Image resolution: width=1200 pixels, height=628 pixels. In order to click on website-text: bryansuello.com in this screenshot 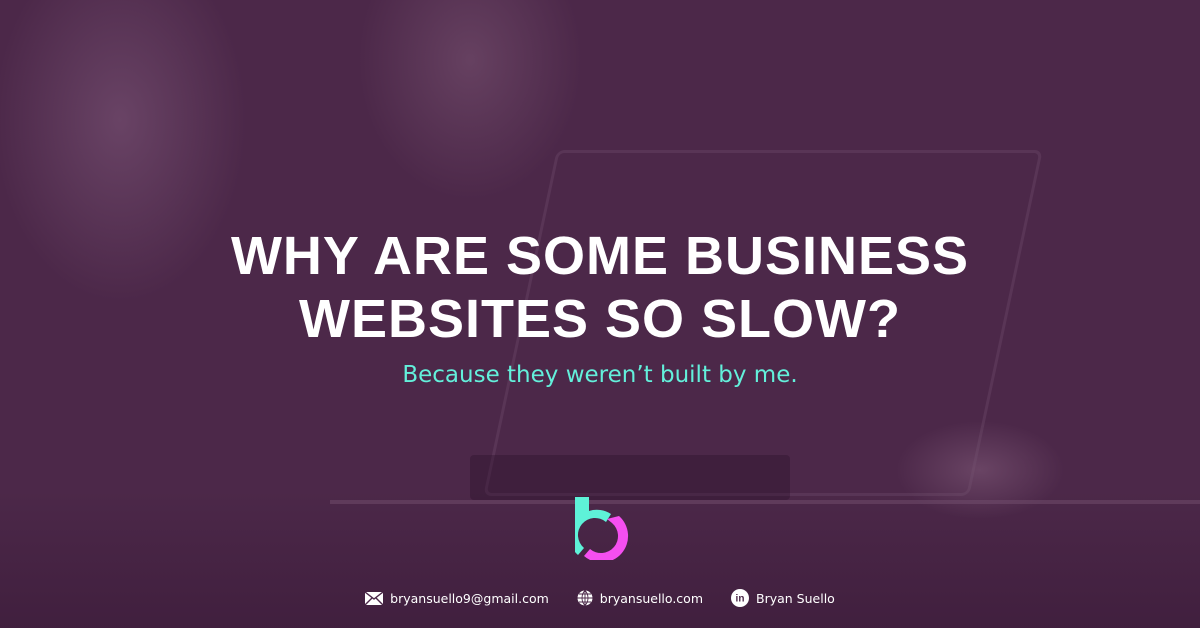, I will do `click(651, 598)`.